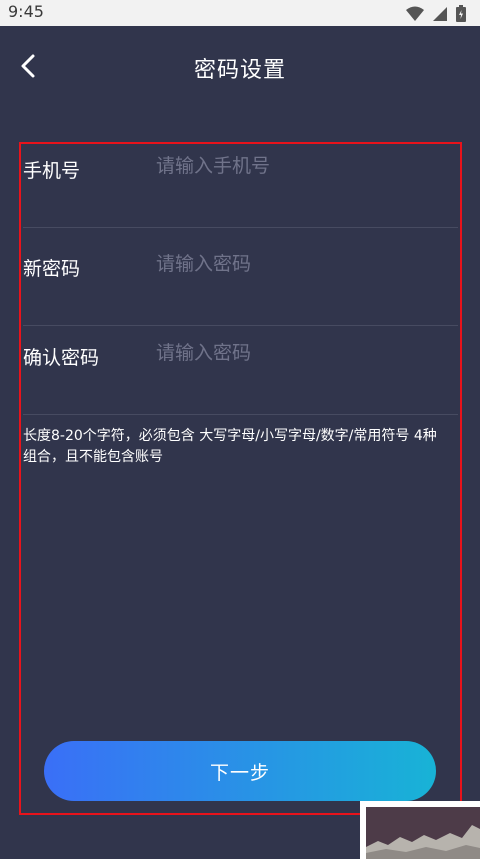 The image size is (480, 859). Describe the element at coordinates (461, 13) in the screenshot. I see `battery-icon` at that location.